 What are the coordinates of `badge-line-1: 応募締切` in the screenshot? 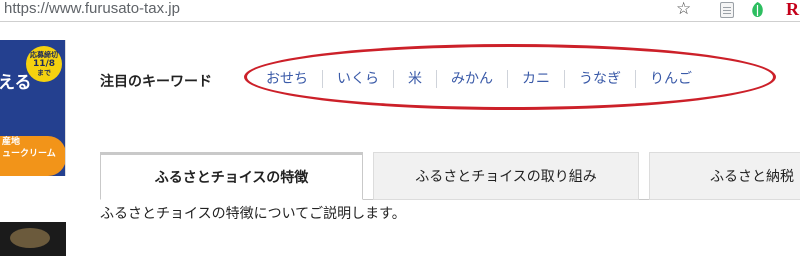 It's located at (44, 55).